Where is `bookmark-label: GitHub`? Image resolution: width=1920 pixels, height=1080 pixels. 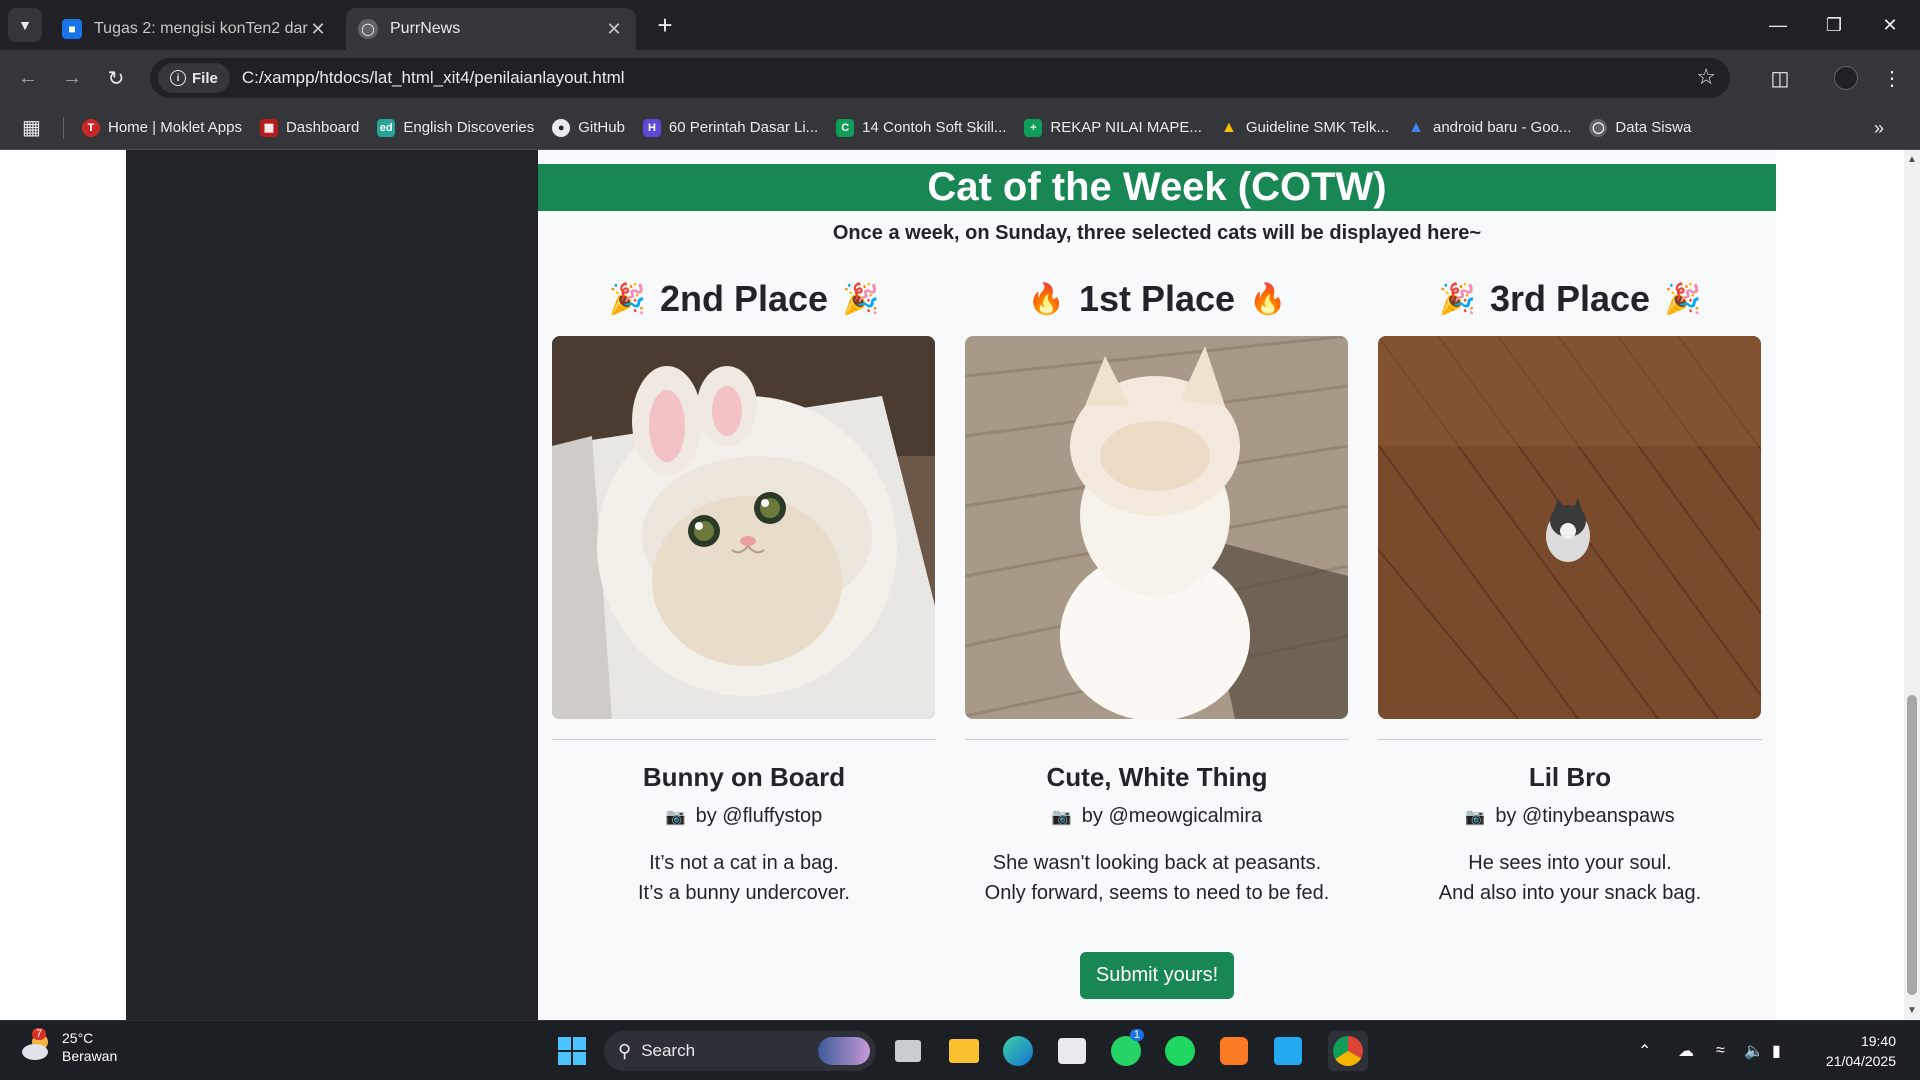 bookmark-label: GitHub is located at coordinates (601, 127).